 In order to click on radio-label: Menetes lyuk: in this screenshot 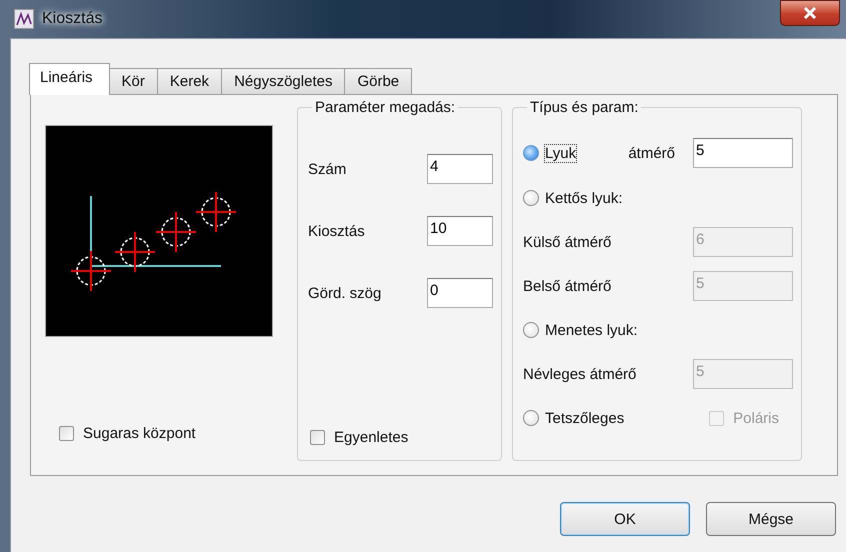, I will do `click(591, 330)`.